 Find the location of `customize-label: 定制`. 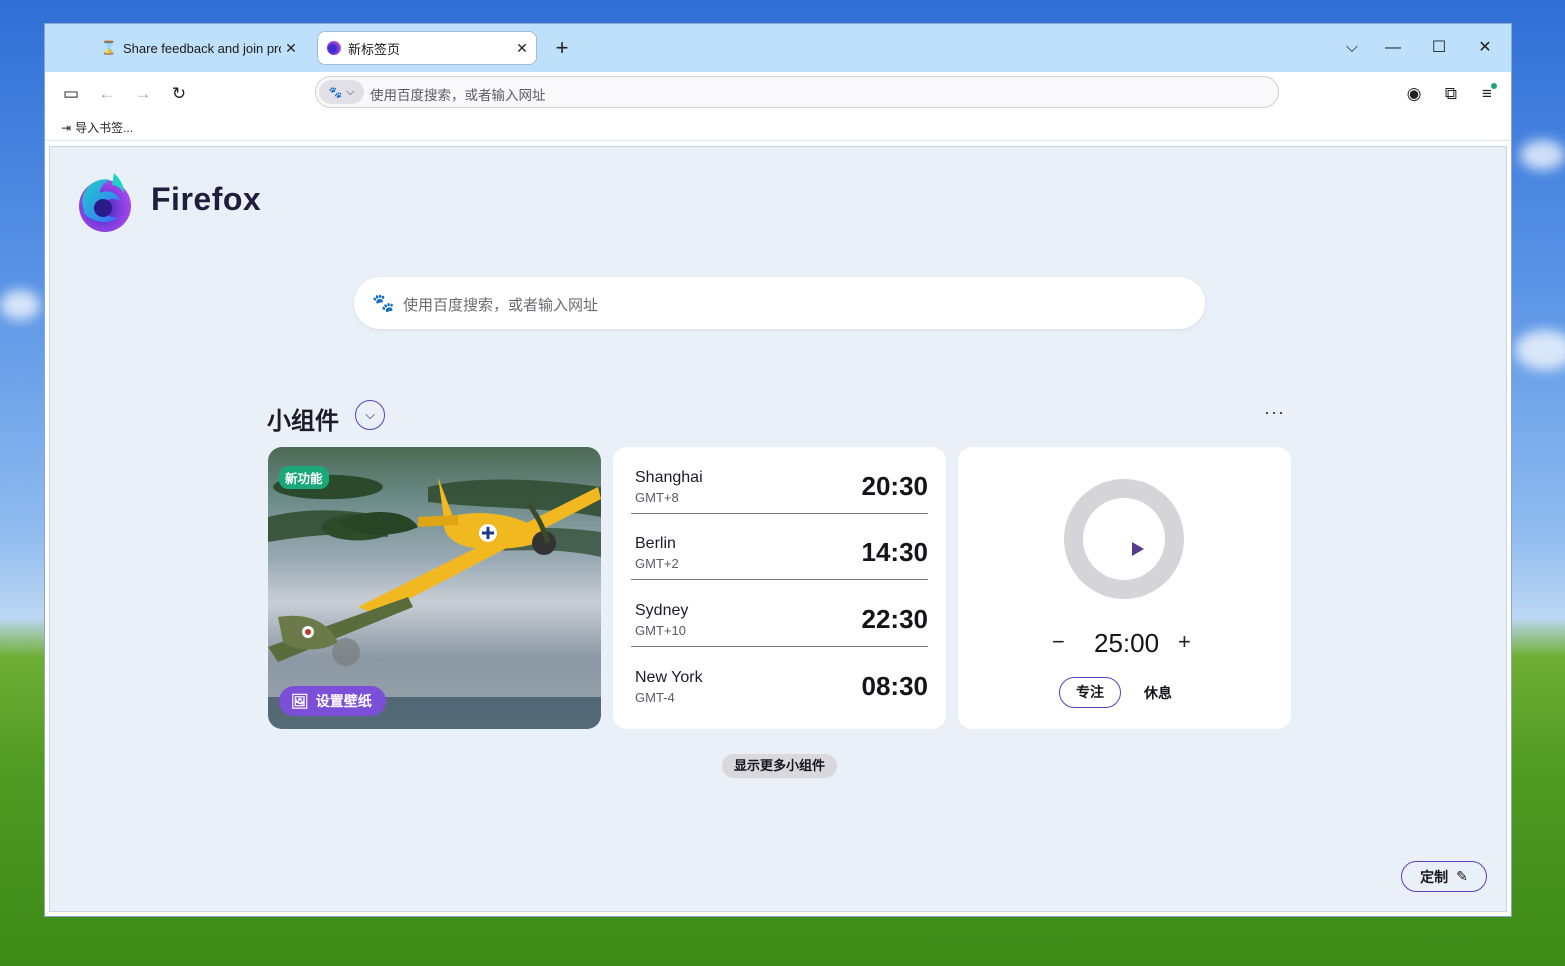

customize-label: 定制 is located at coordinates (1434, 876).